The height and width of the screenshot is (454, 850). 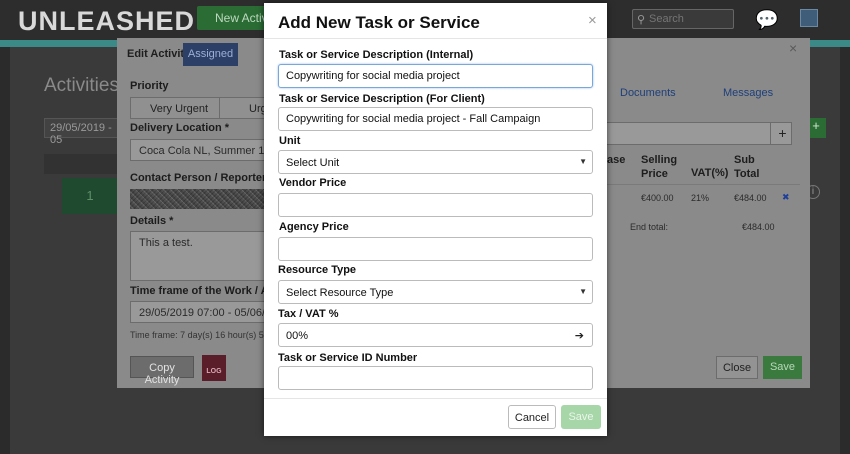 I want to click on resource-type-value: Select Resource Type, so click(x=340, y=293).